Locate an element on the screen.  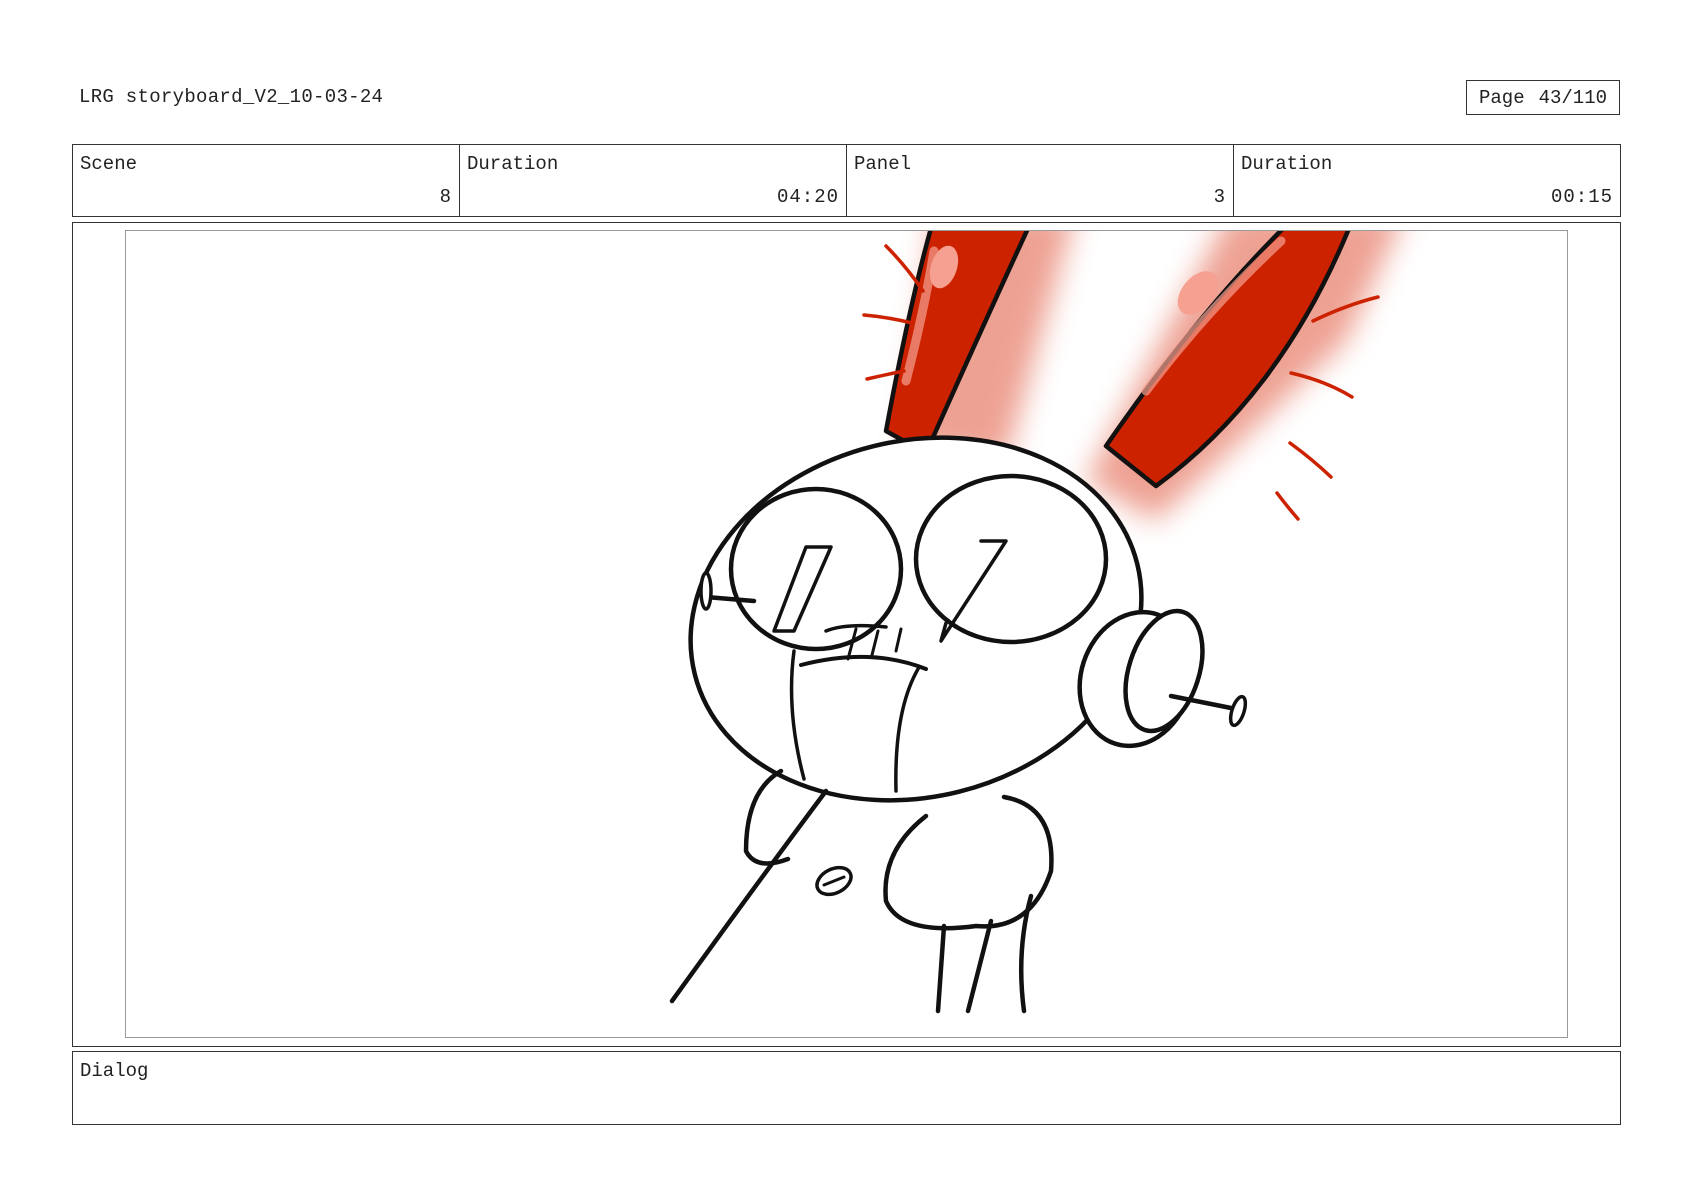
scene-duration-label: Duration is located at coordinates (513, 164).